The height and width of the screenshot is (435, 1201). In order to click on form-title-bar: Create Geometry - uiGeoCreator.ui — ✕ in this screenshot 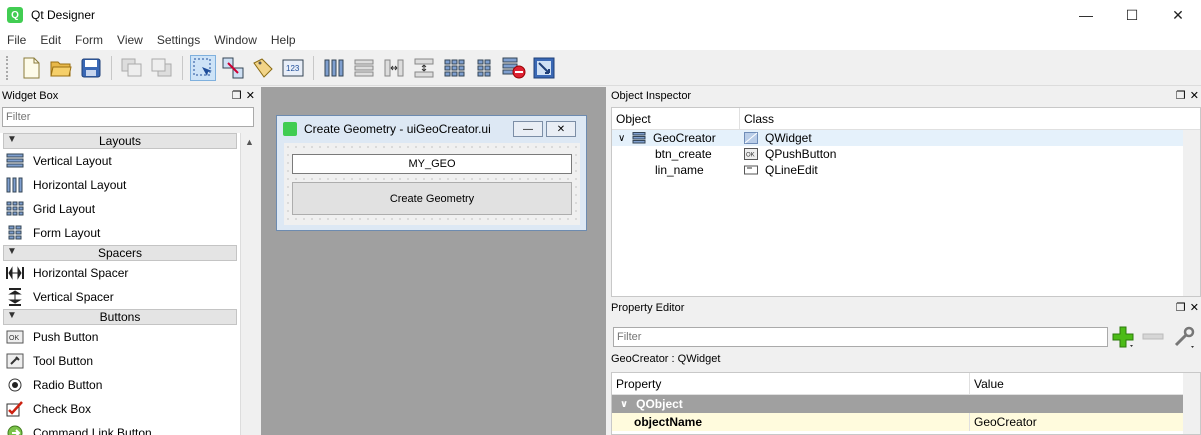, I will do `click(431, 129)`.